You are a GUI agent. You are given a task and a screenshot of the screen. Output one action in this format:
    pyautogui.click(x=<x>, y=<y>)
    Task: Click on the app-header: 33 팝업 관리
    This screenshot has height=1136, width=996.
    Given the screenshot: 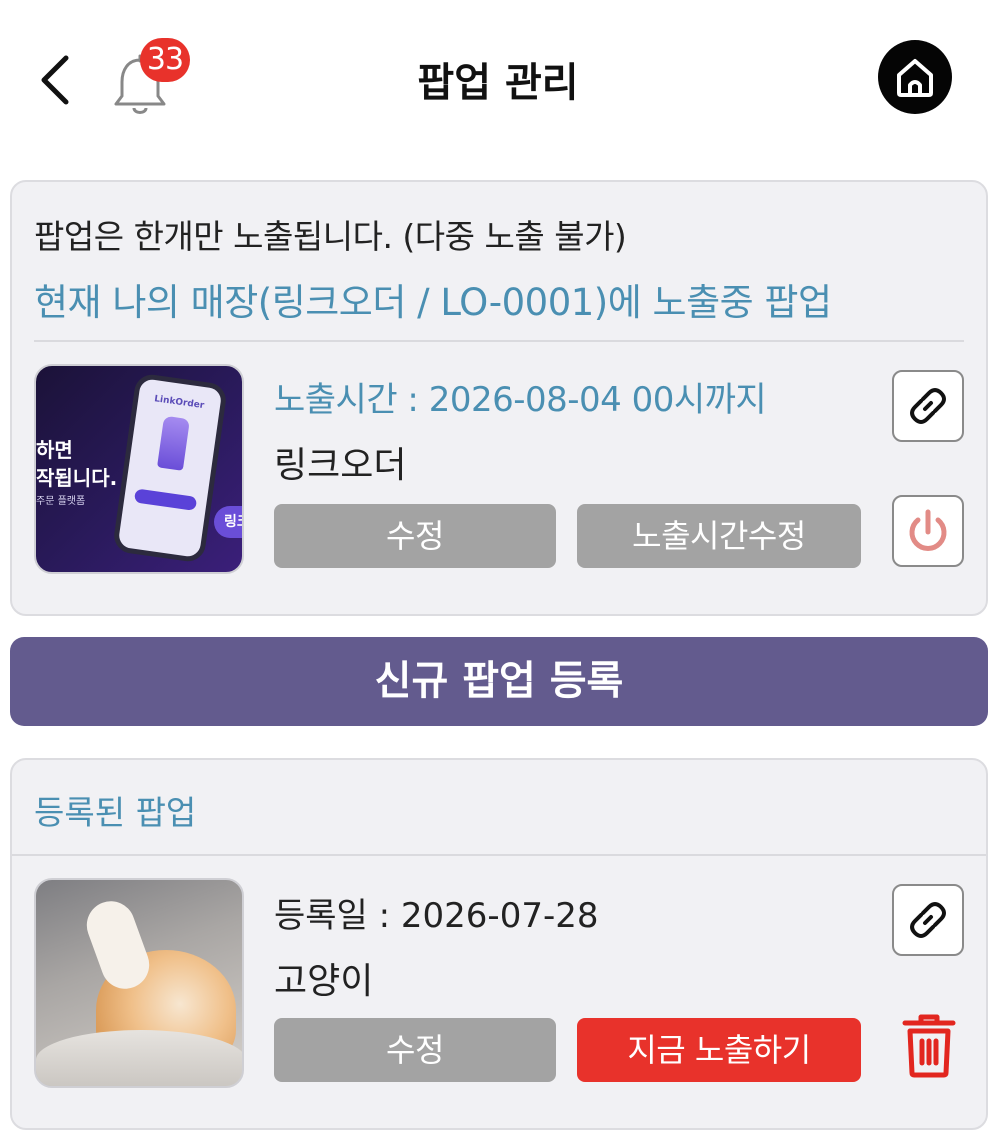 What is the action you would take?
    pyautogui.click(x=498, y=80)
    